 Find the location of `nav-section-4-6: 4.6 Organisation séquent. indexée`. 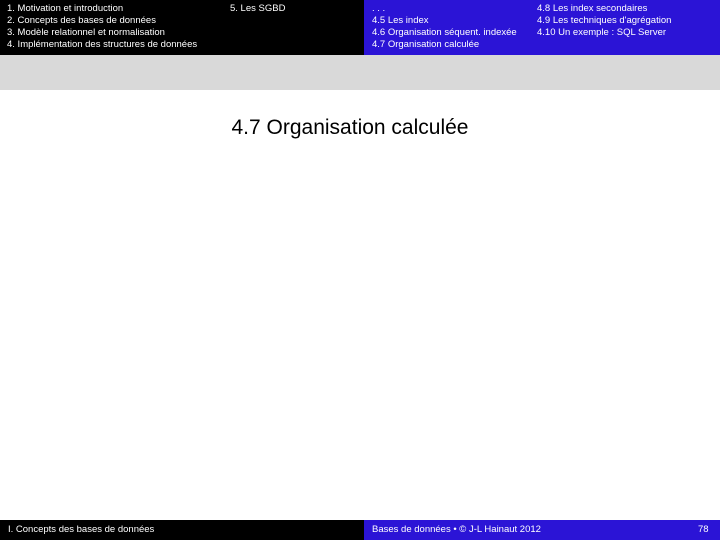

nav-section-4-6: 4.6 Organisation séquent. indexée is located at coordinates (444, 33).